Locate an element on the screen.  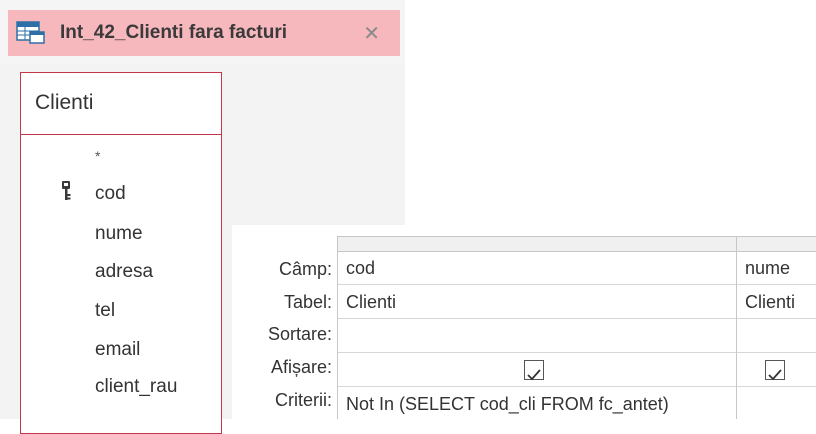
field-all: * is located at coordinates (97, 156).